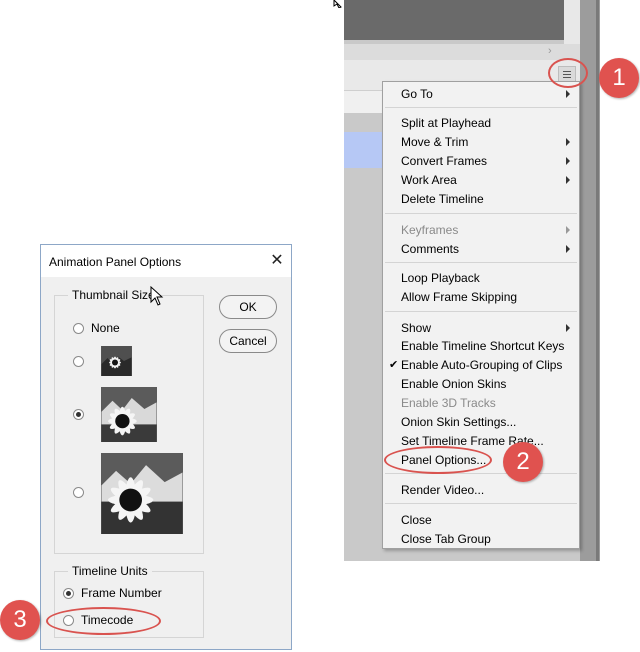 This screenshot has height=652, width=640. I want to click on callout-ring-panel-options, so click(438, 460).